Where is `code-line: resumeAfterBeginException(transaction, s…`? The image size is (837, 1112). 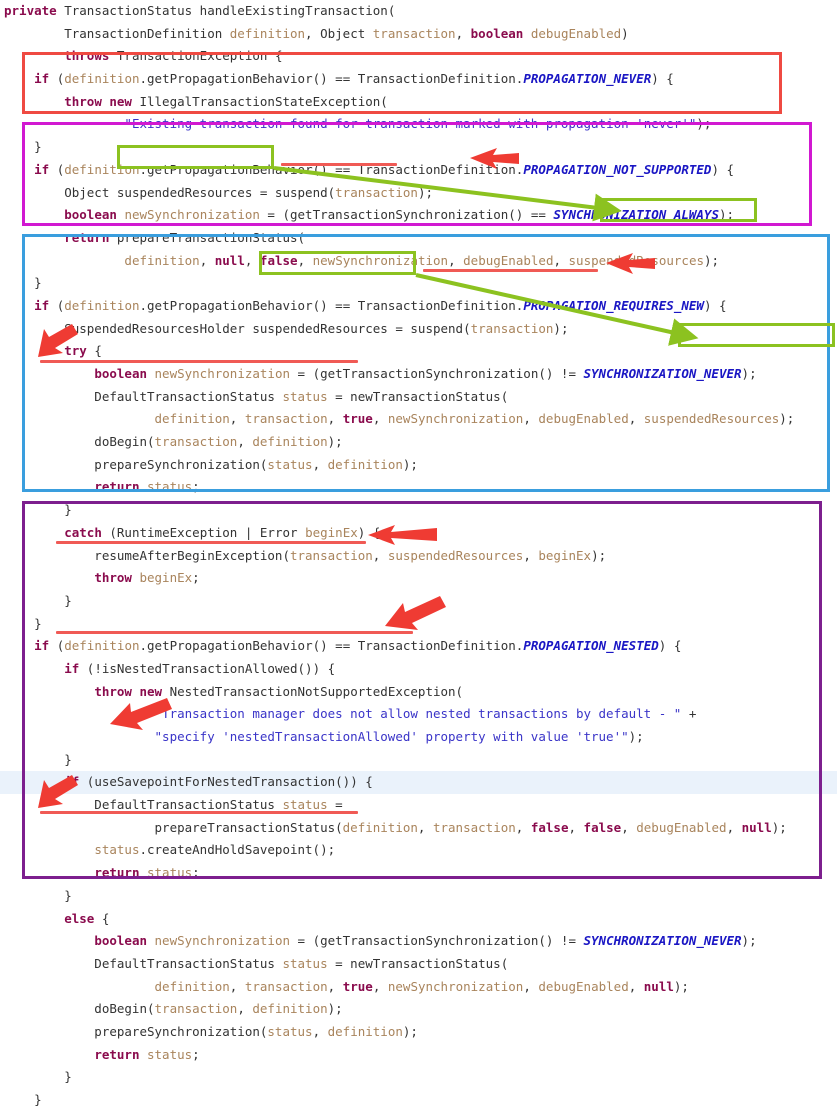 code-line: resumeAfterBeginException(transaction, s… is located at coordinates (418, 556).